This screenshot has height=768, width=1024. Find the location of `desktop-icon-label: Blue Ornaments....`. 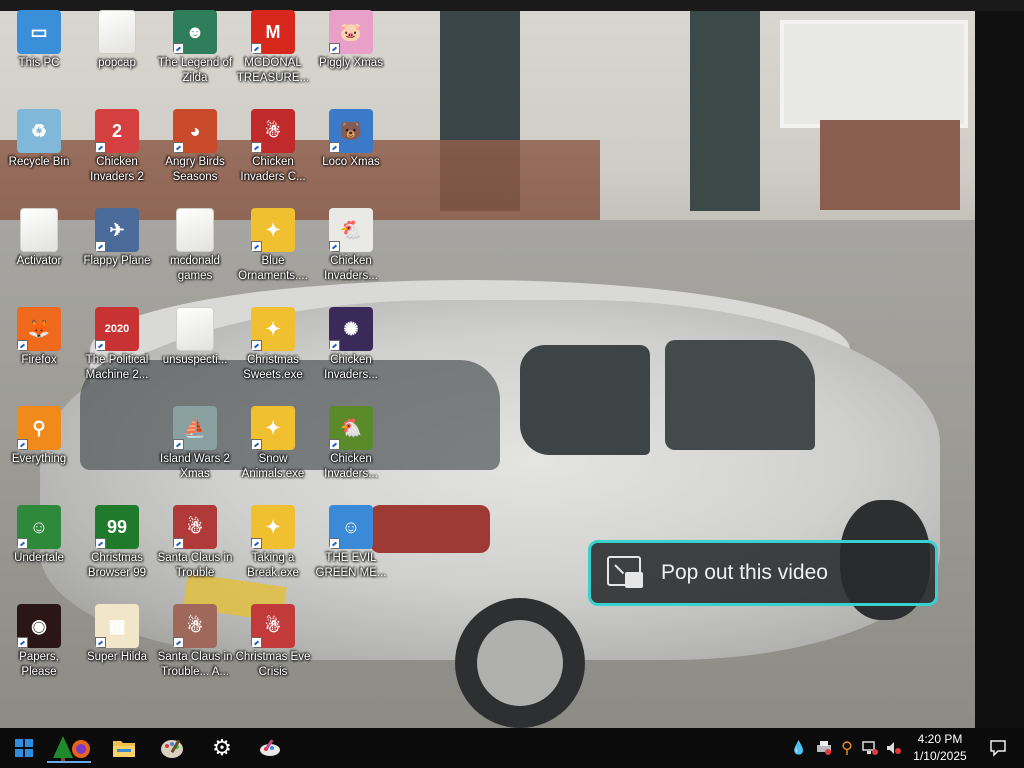

desktop-icon-label: Blue Ornaments.... is located at coordinates (273, 268).